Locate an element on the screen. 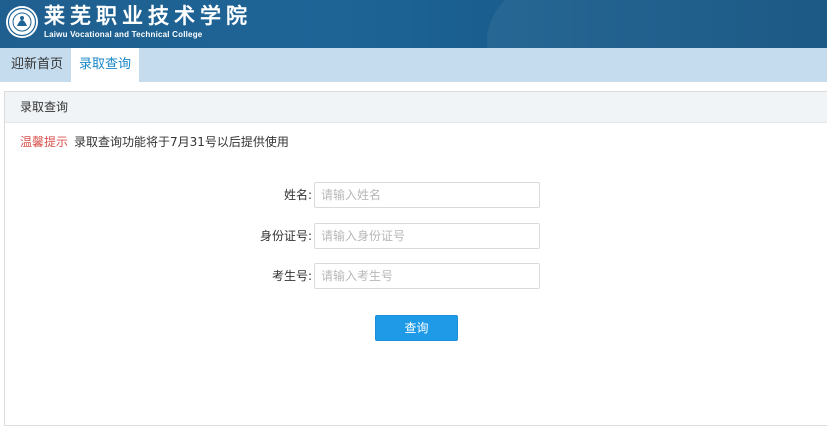 The image size is (827, 428). id-number-label: 身份证号: is located at coordinates (285, 236).